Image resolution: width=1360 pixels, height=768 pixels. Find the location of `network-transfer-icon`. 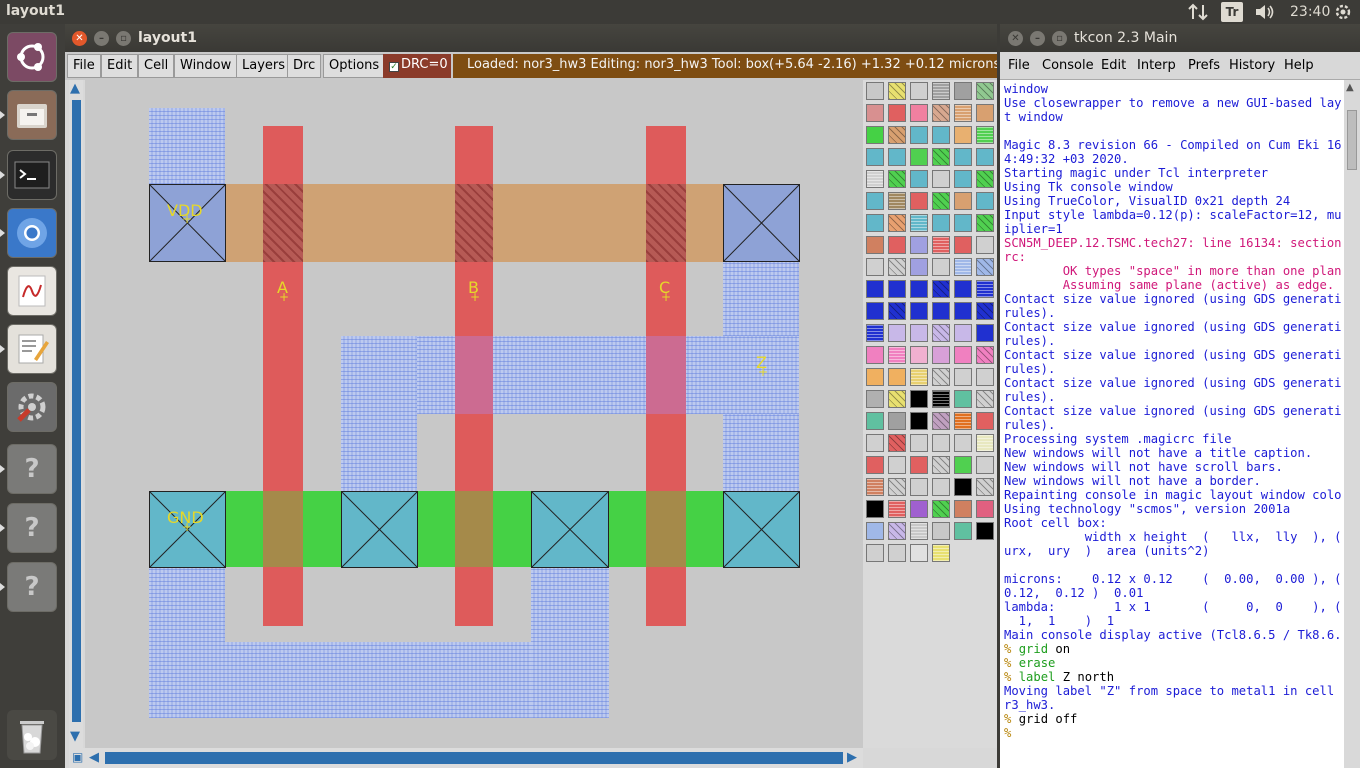

network-transfer-icon is located at coordinates (1198, 12).